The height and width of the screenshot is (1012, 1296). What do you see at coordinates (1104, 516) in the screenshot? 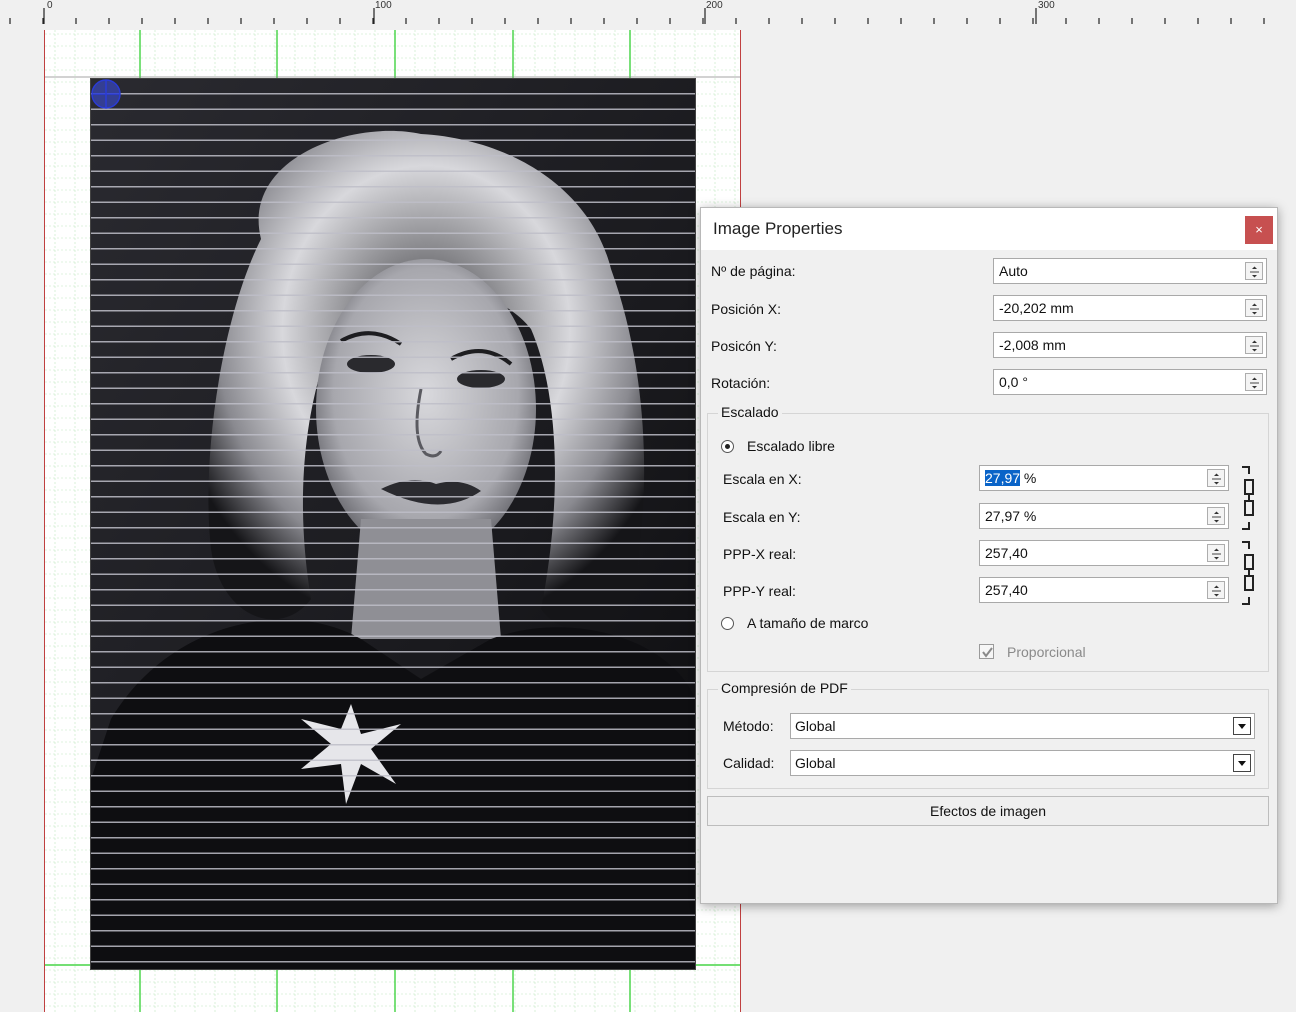
I see `scale-y-field: 27,97 %` at bounding box center [1104, 516].